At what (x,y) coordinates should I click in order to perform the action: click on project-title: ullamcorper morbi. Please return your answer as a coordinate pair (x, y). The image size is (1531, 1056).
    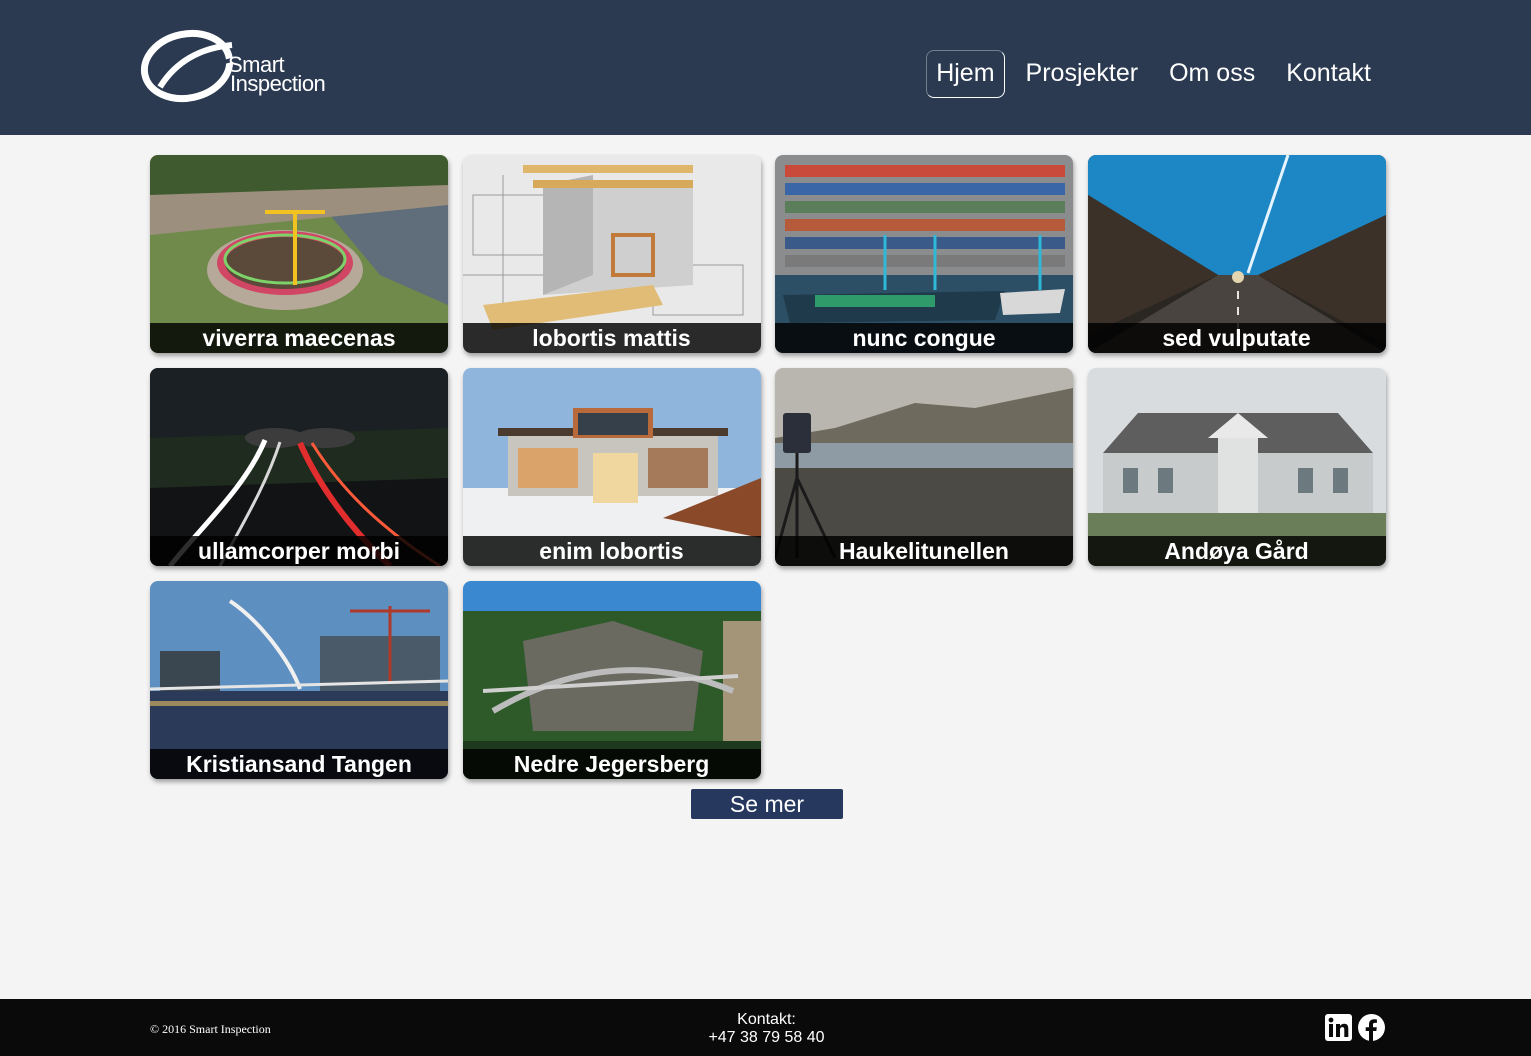
    Looking at the image, I should click on (299, 551).